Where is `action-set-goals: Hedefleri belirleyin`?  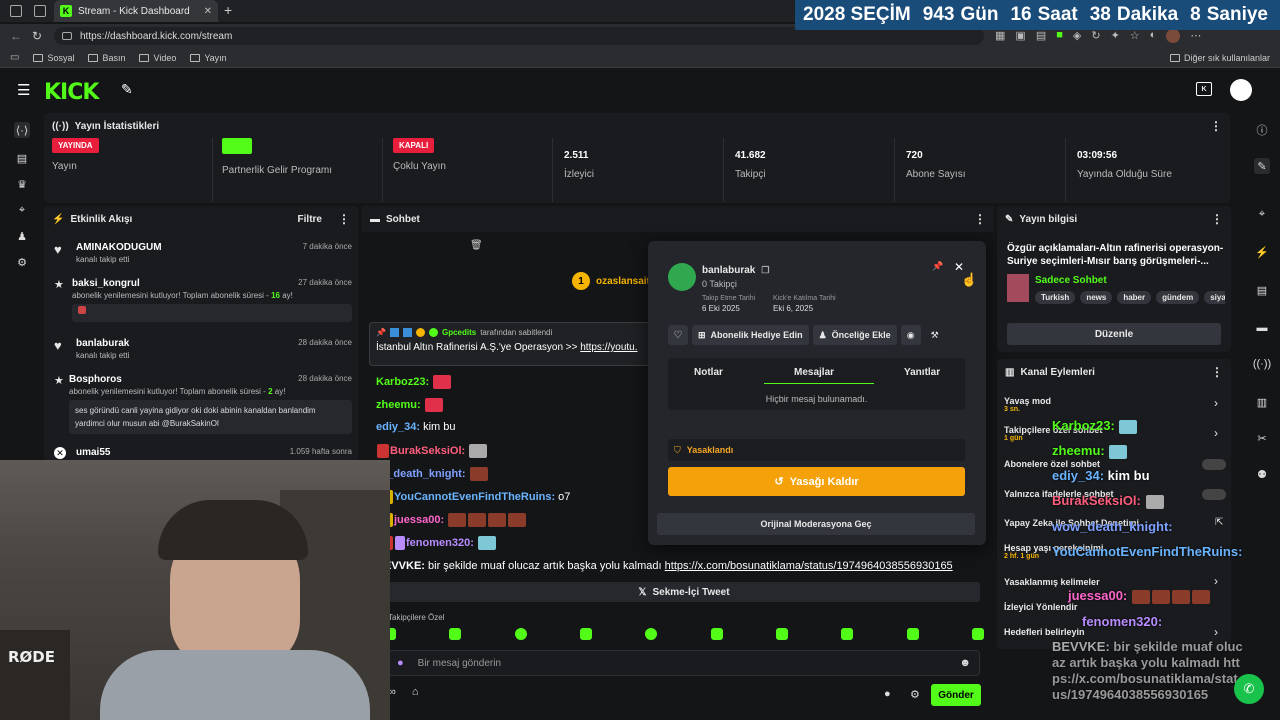 action-set-goals: Hedefleri belirleyin is located at coordinates (1044, 632).